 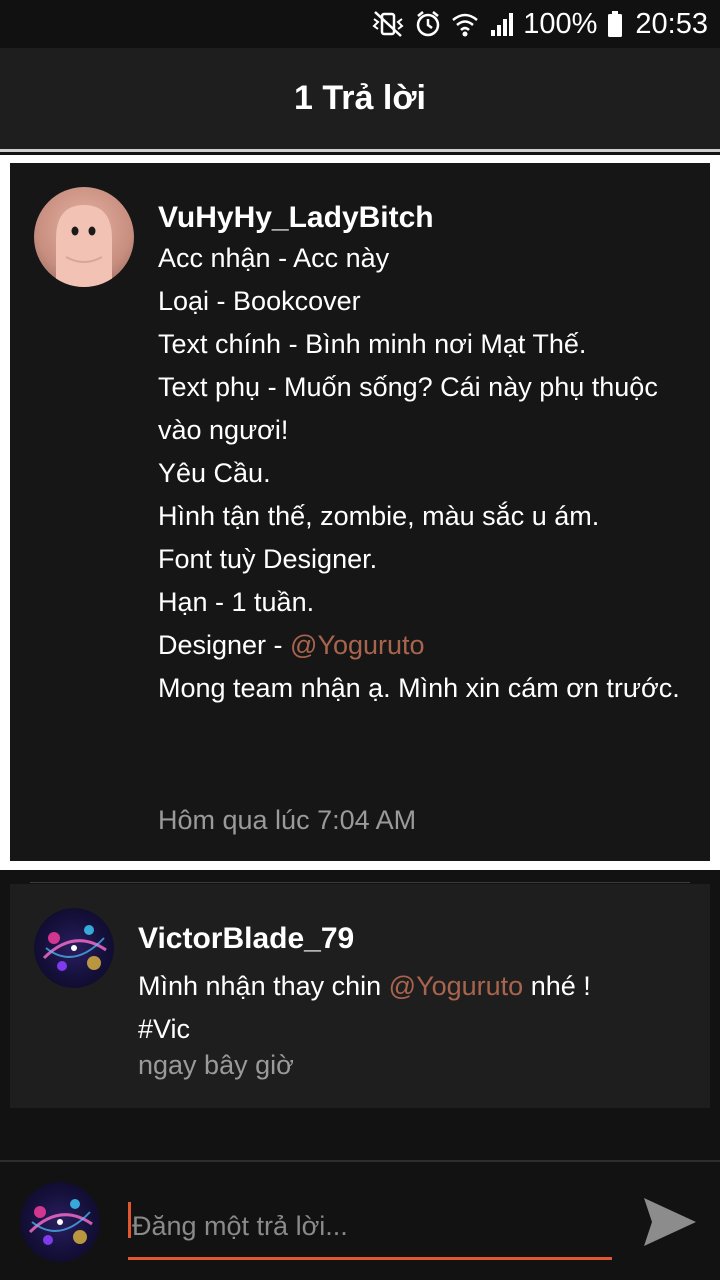 I want to click on reply-author: VictorBlade_79, so click(x=246, y=939).